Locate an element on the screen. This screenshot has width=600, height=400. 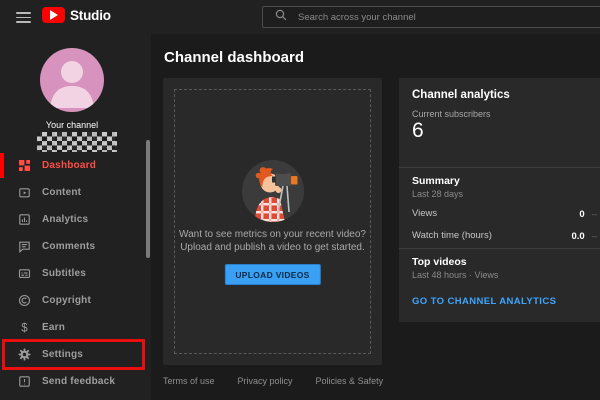
current-subscribers-value: 6 is located at coordinates (418, 130).